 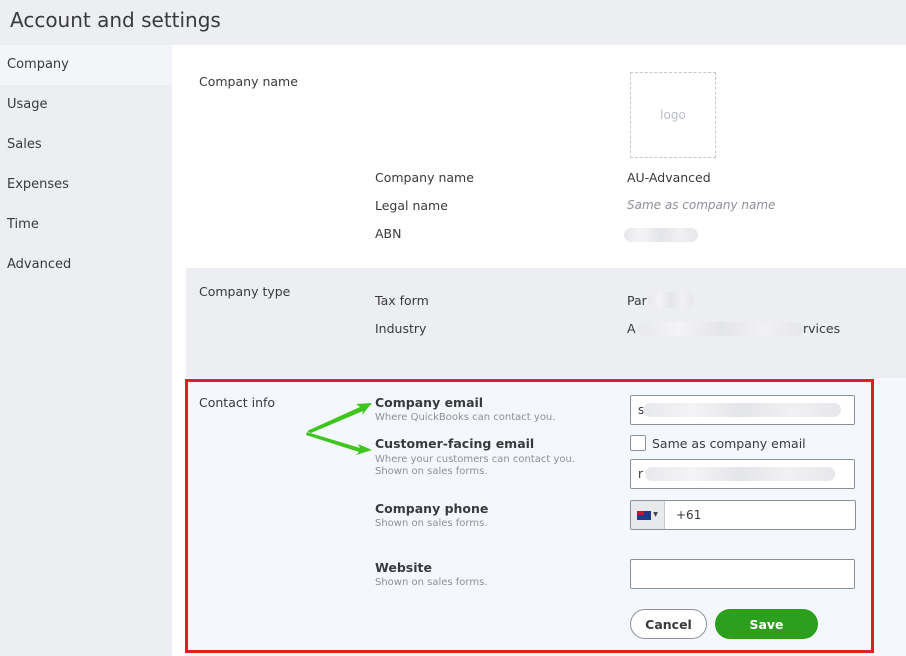 I want to click on legal-name-label: Legal name, so click(x=411, y=205).